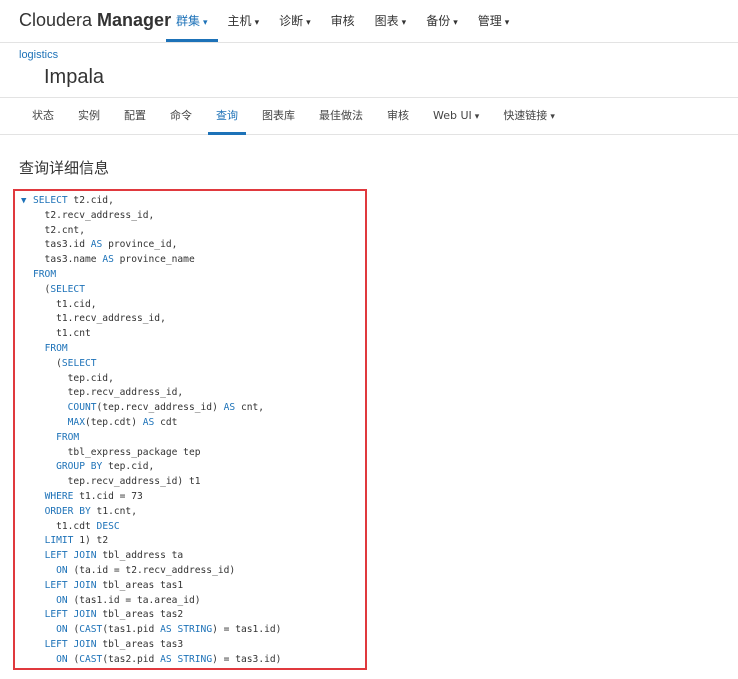 This screenshot has width=738, height=679. I want to click on top-nav-item-label: 管理, so click(489, 21).